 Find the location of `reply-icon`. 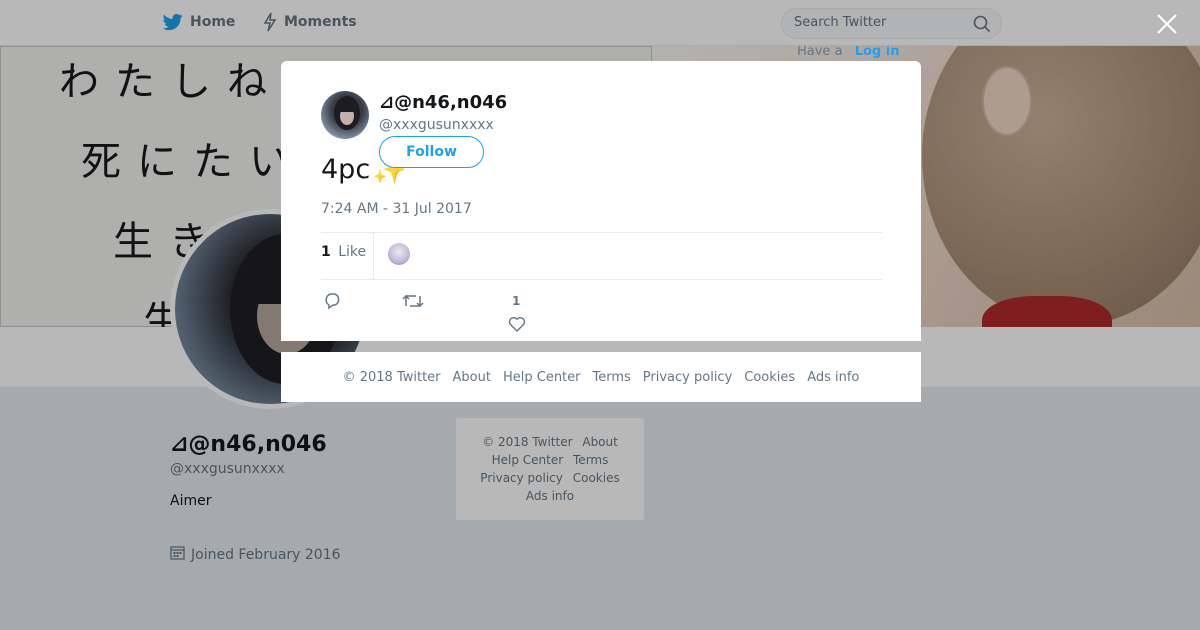

reply-icon is located at coordinates (333, 303).